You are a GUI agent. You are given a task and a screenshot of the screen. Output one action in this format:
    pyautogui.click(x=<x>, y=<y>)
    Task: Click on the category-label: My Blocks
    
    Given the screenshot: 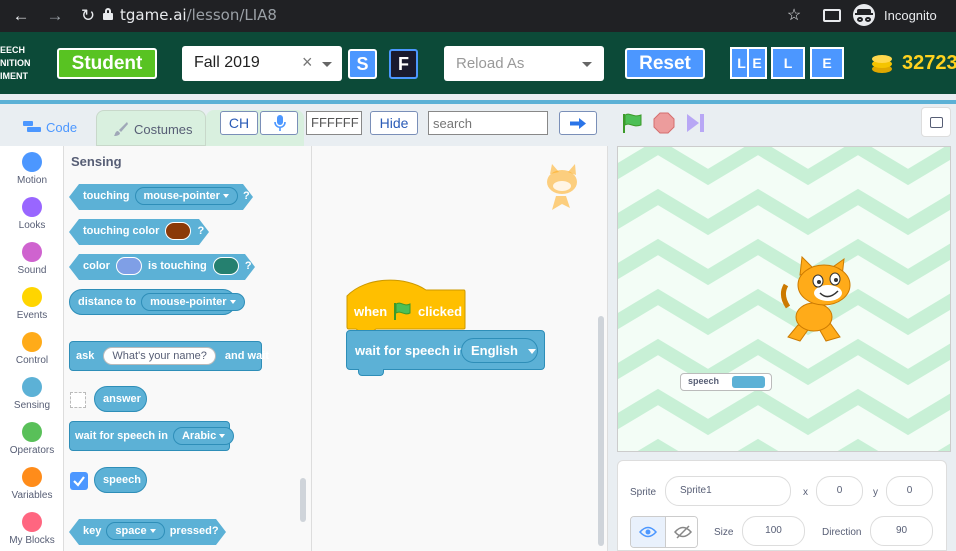 What is the action you would take?
    pyautogui.click(x=32, y=540)
    